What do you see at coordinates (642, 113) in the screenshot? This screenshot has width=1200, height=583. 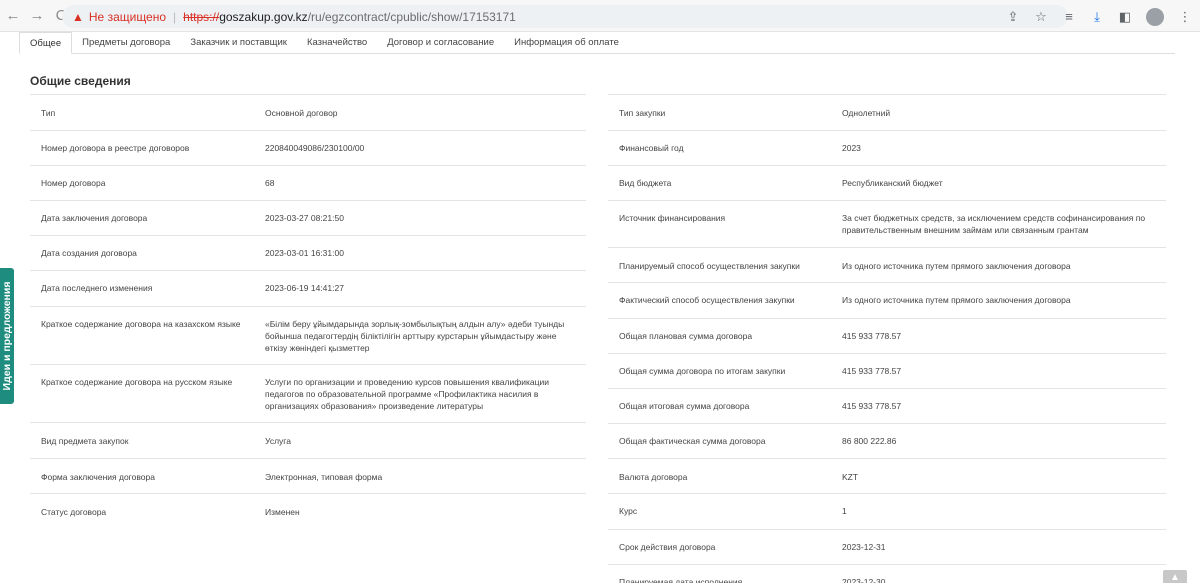 I see `row-label: Тип закупки` at bounding box center [642, 113].